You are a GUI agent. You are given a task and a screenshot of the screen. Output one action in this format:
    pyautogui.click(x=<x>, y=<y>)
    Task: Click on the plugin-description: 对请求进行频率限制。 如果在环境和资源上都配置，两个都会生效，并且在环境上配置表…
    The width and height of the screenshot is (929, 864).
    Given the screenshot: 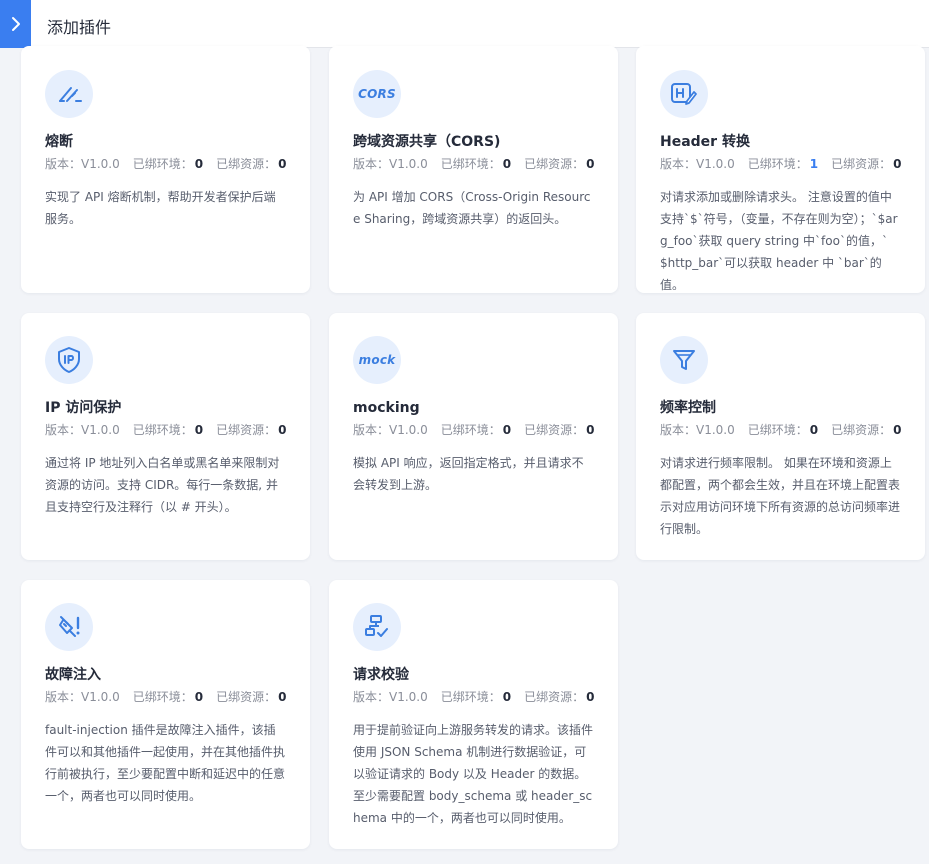 What is the action you would take?
    pyautogui.click(x=780, y=496)
    